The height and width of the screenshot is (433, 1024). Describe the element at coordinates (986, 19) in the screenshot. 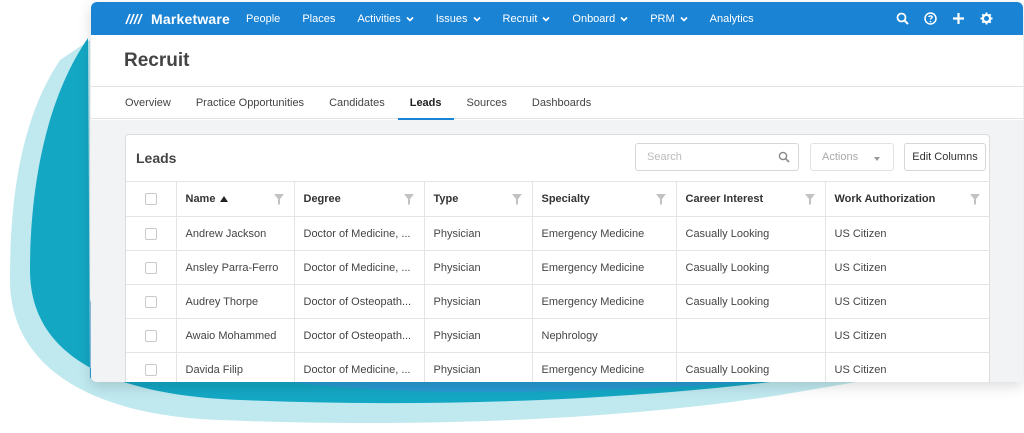

I see `gear-icon` at that location.